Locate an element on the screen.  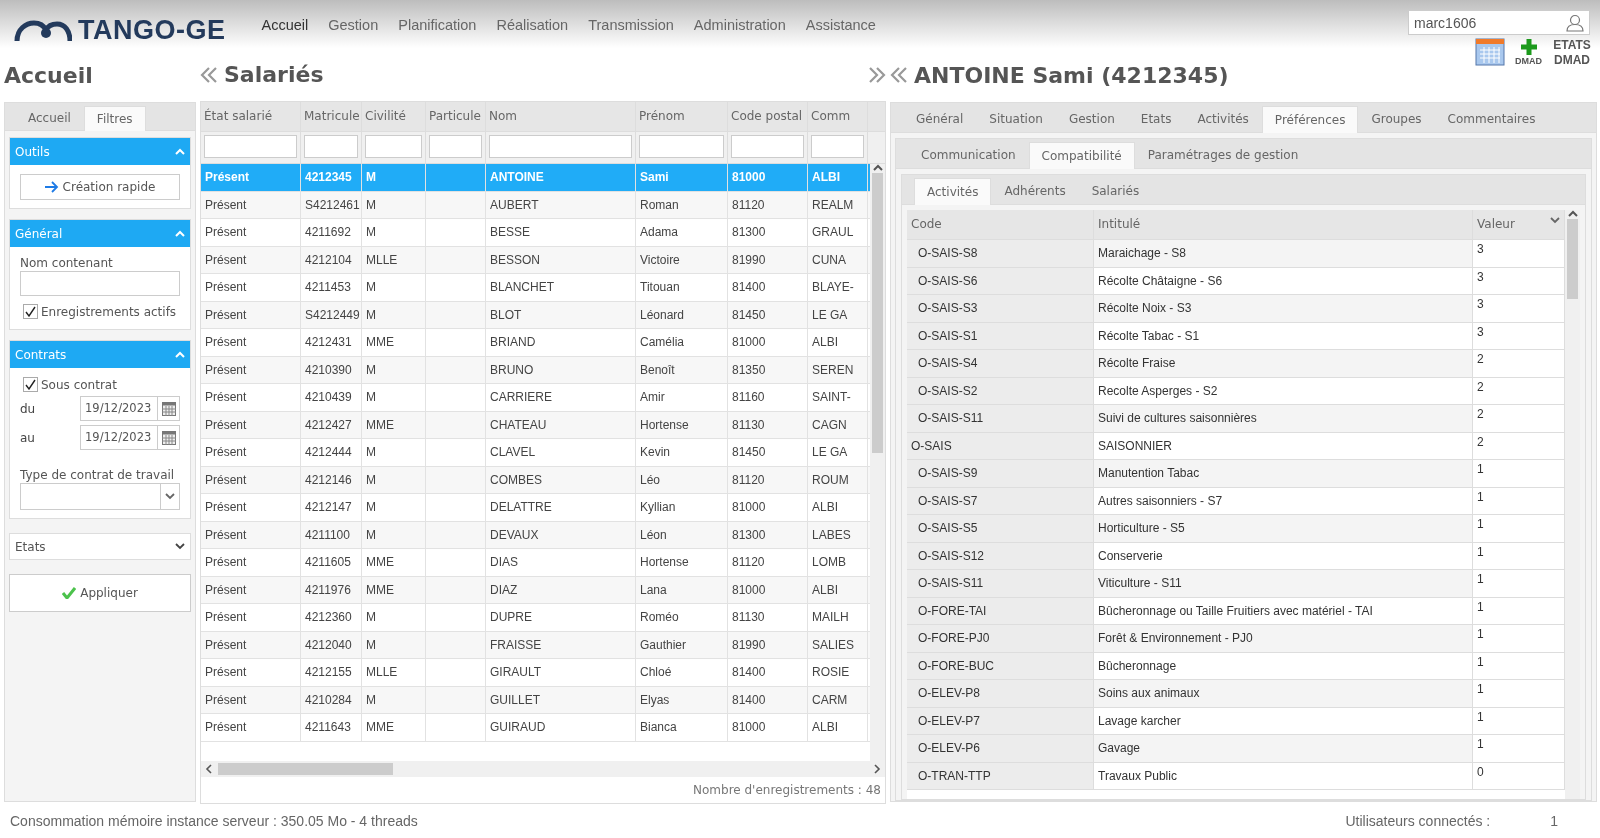
table-row: Présent 4210284 M GUILLET Elyas 81400 CARM is located at coordinates (535, 700).